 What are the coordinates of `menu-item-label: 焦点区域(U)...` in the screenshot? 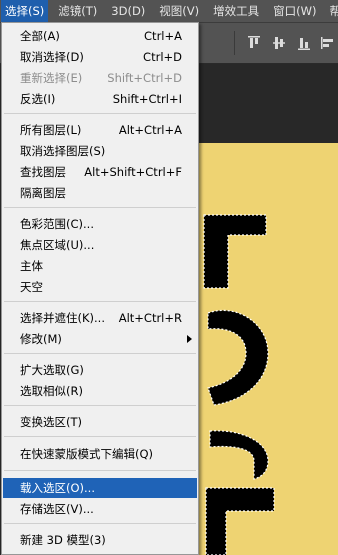 It's located at (57, 245).